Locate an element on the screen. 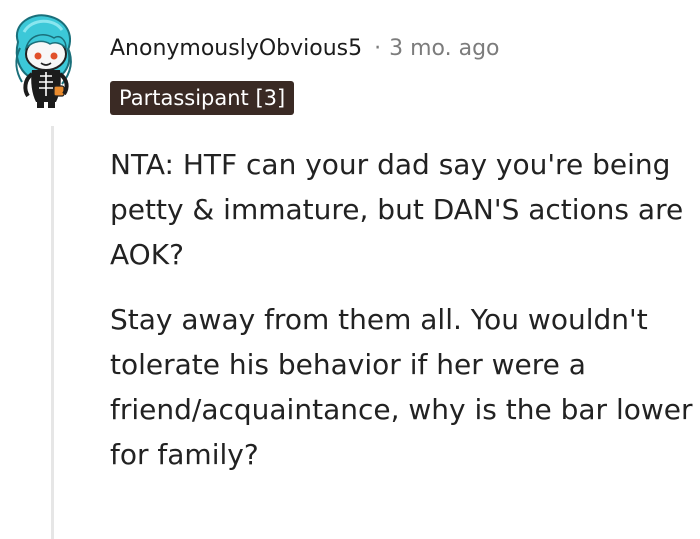 Image resolution: width=700 pixels, height=539 pixels. author-username: AnonymouslyObvious5 is located at coordinates (236, 48).